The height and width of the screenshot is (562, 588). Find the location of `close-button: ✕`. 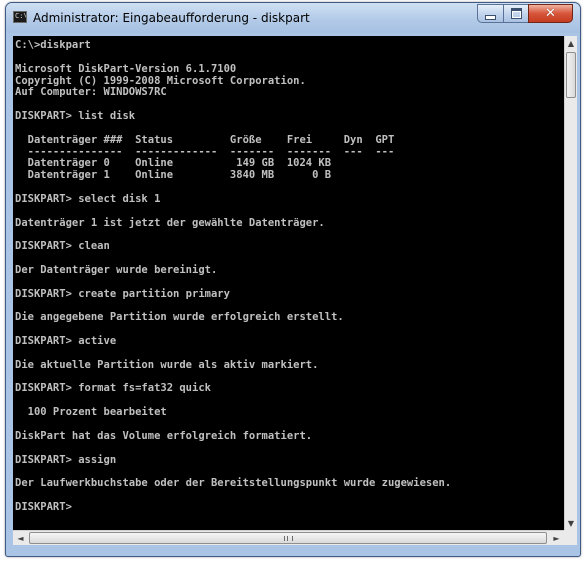

close-button: ✕ is located at coordinates (550, 13).